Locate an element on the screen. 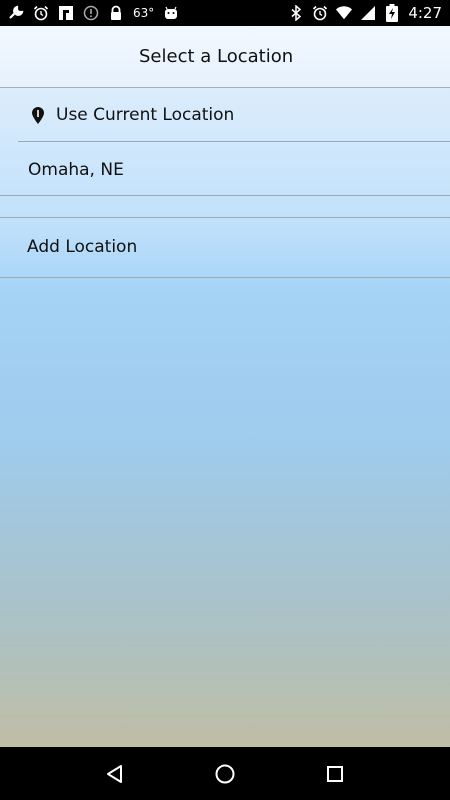 This screenshot has width=450, height=800. info-icon is located at coordinates (91, 13).